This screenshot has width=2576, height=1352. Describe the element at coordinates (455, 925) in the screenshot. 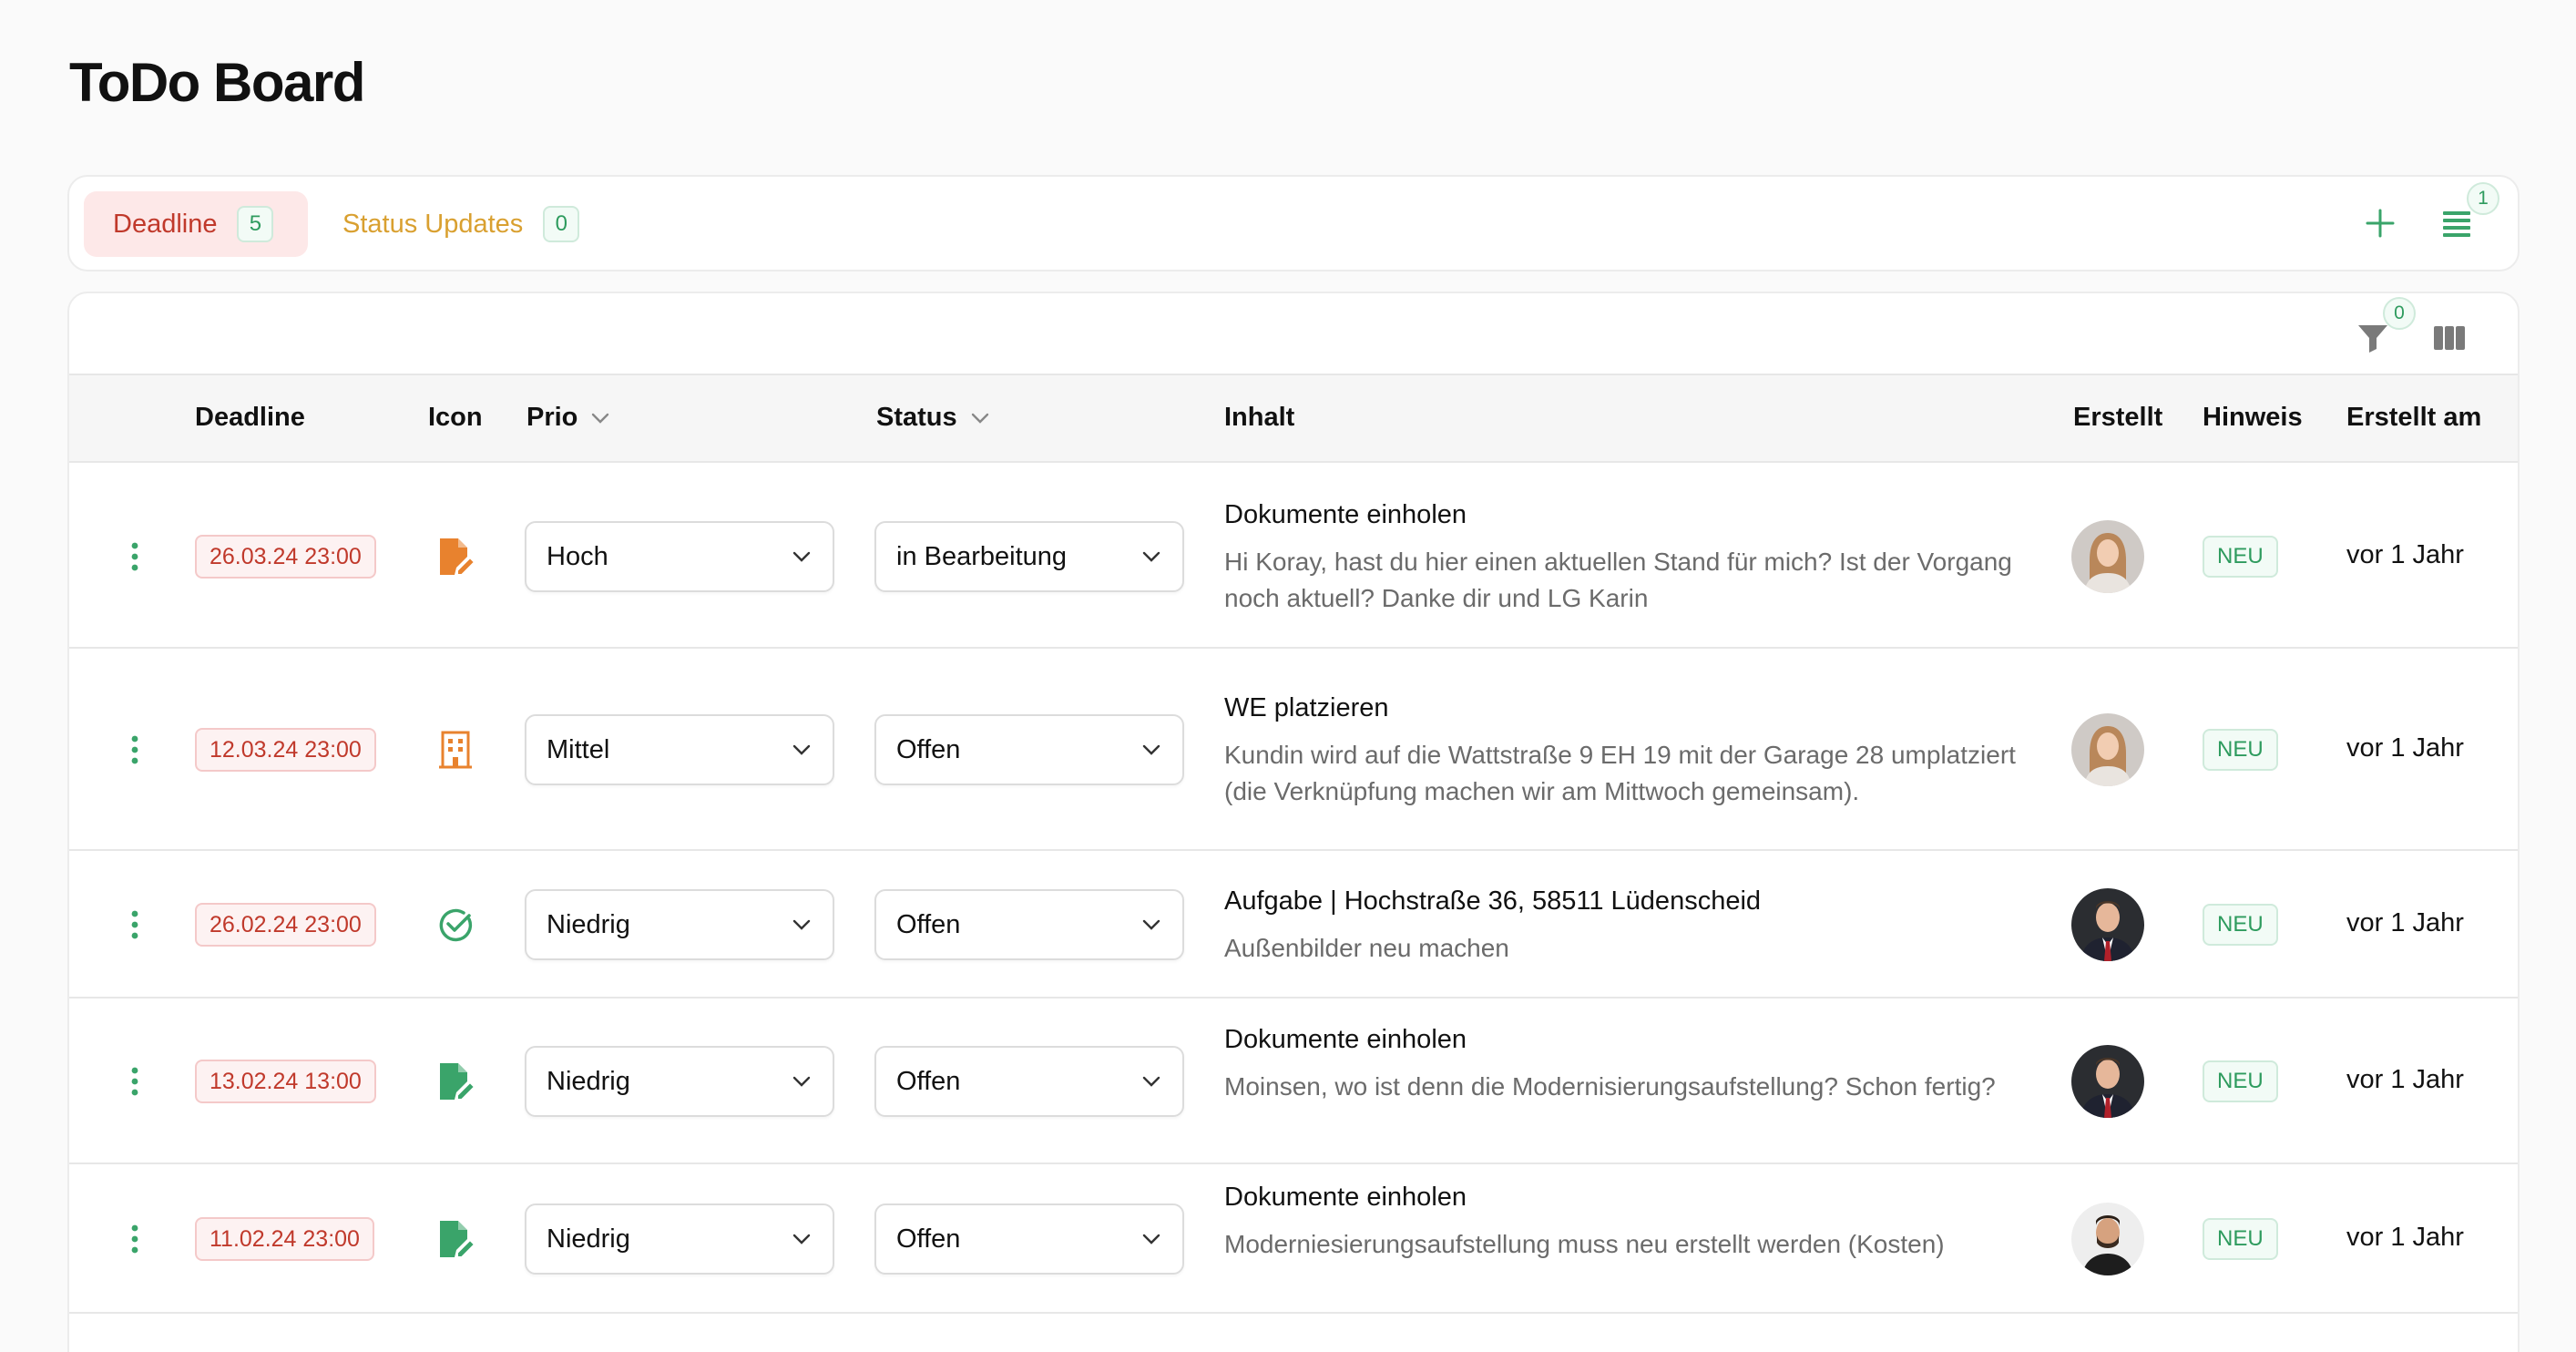

I see `check-circle-icon` at that location.